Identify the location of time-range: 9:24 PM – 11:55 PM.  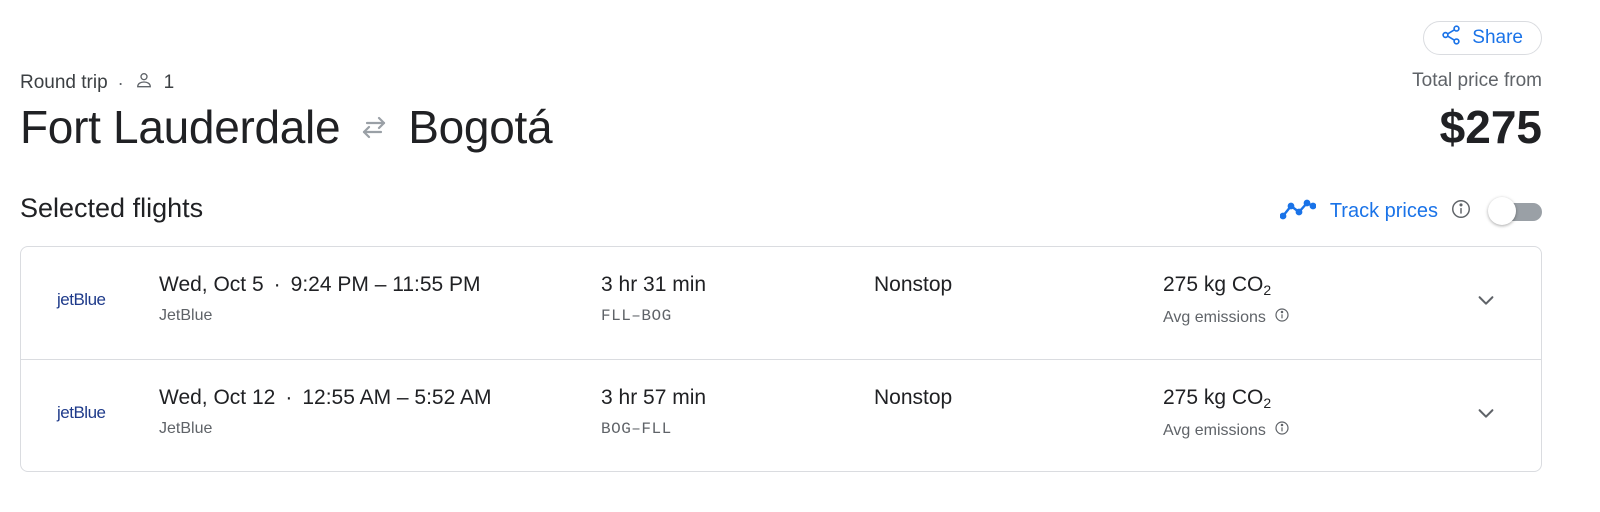
(385, 284).